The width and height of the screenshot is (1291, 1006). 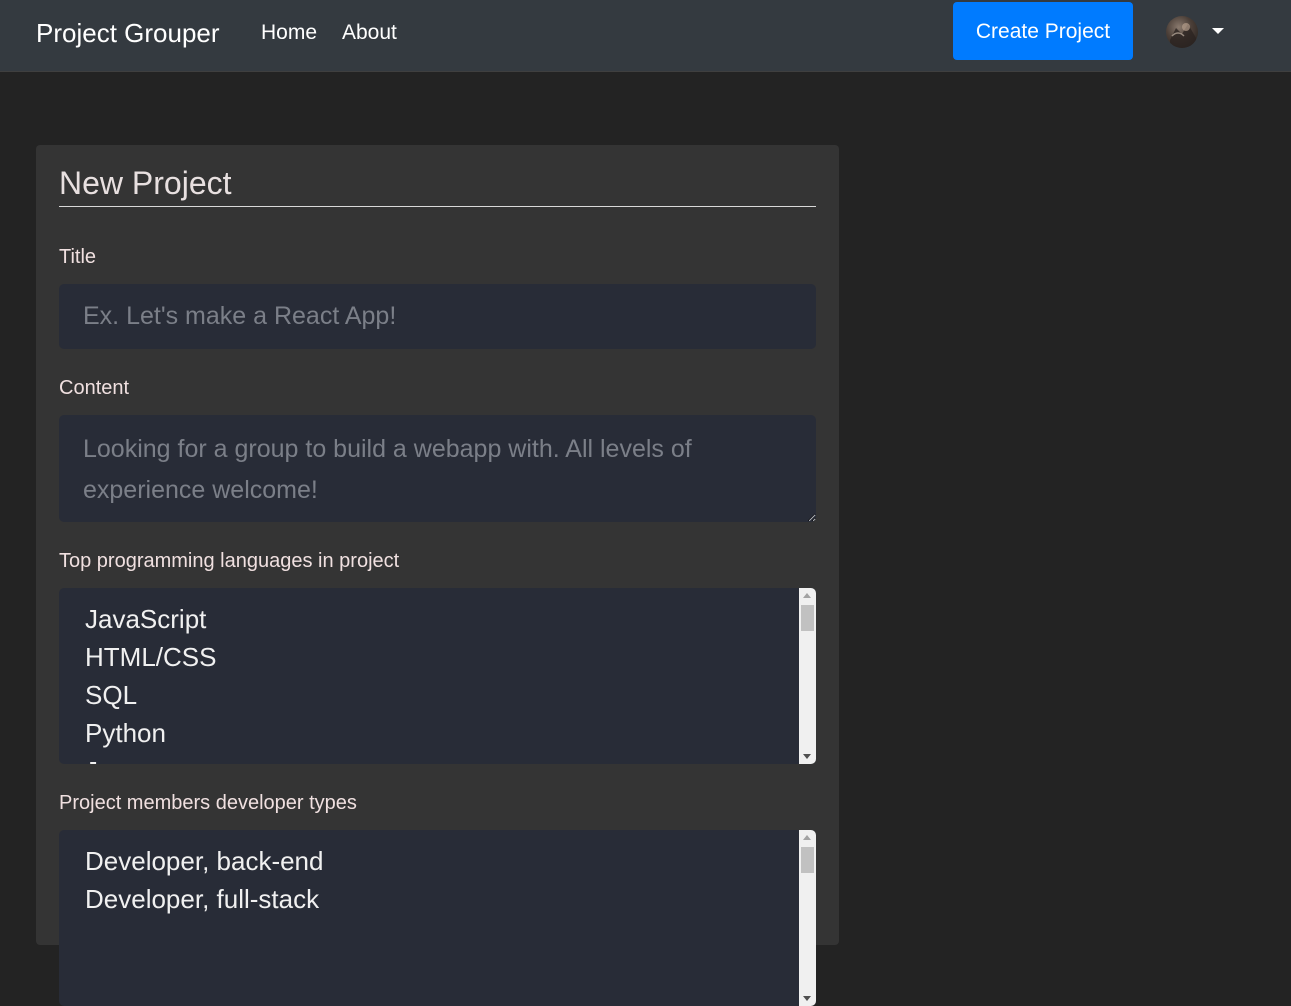 What do you see at coordinates (150, 657) in the screenshot?
I see `language-option: HTML/CSS` at bounding box center [150, 657].